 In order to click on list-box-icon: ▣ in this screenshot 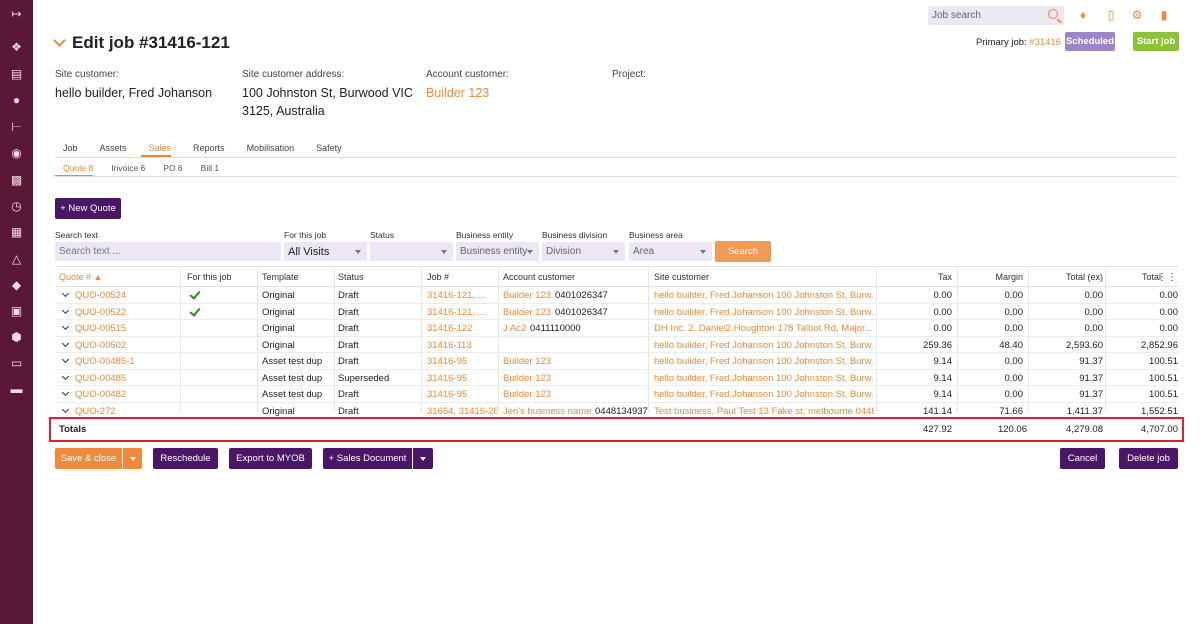, I will do `click(16, 311)`.